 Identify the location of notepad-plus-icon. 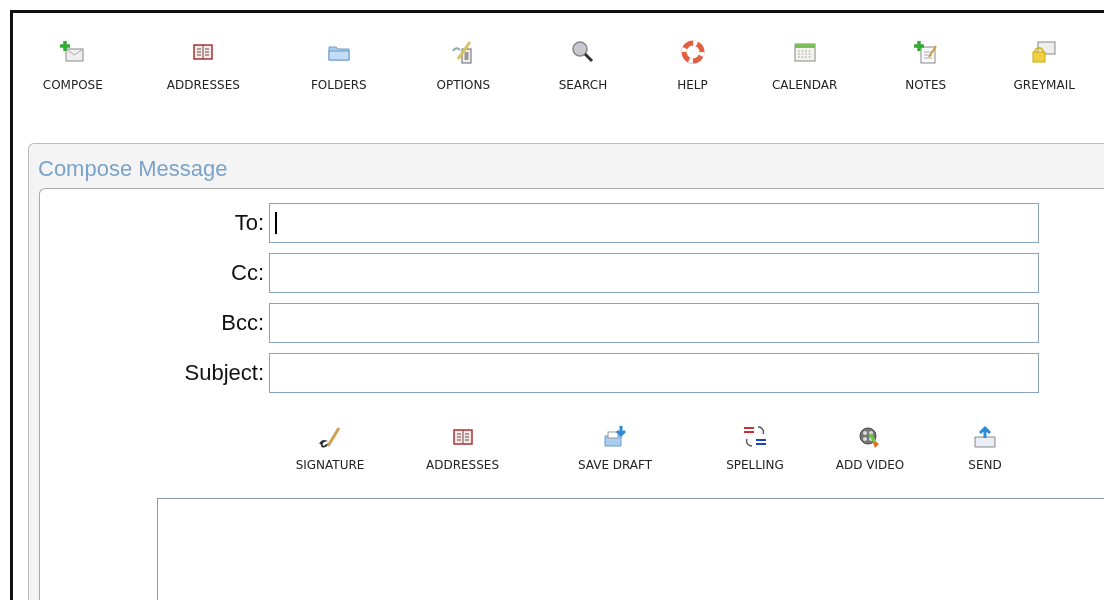
(925, 52).